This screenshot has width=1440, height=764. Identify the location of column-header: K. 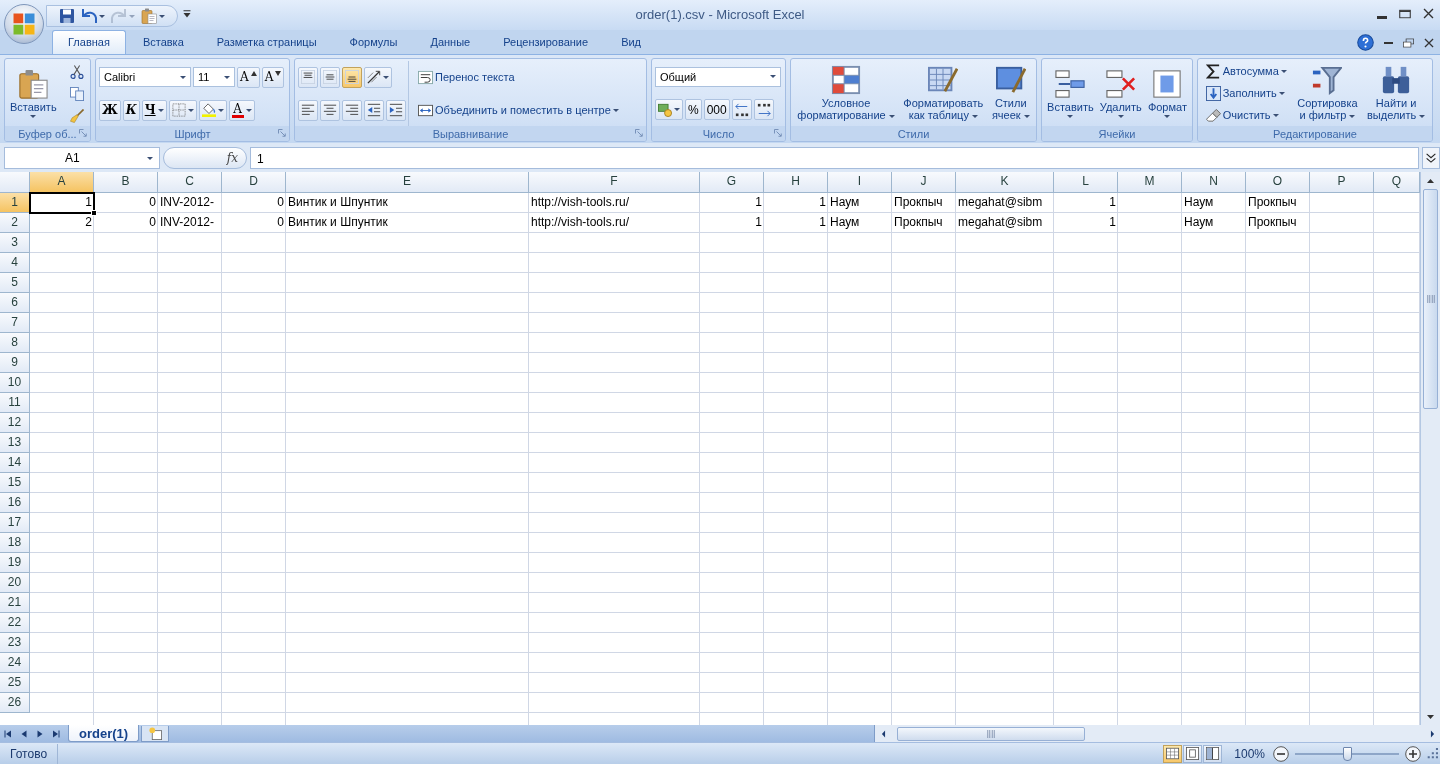
(1005, 182).